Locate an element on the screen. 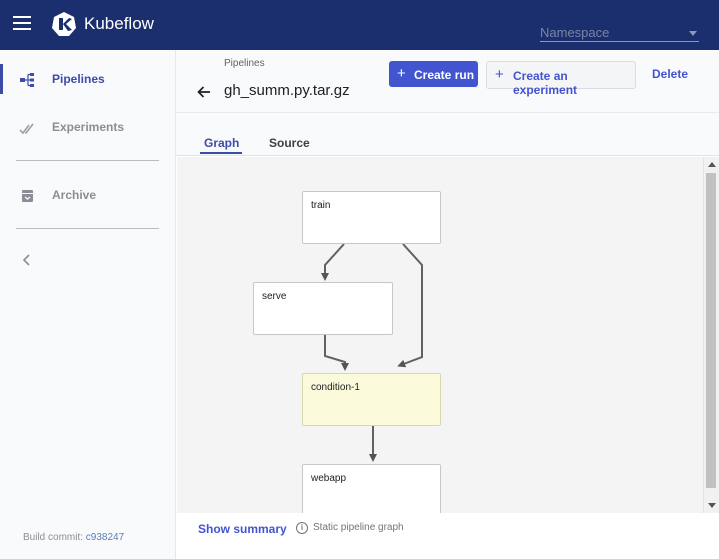  node-label: webapp is located at coordinates (329, 478).